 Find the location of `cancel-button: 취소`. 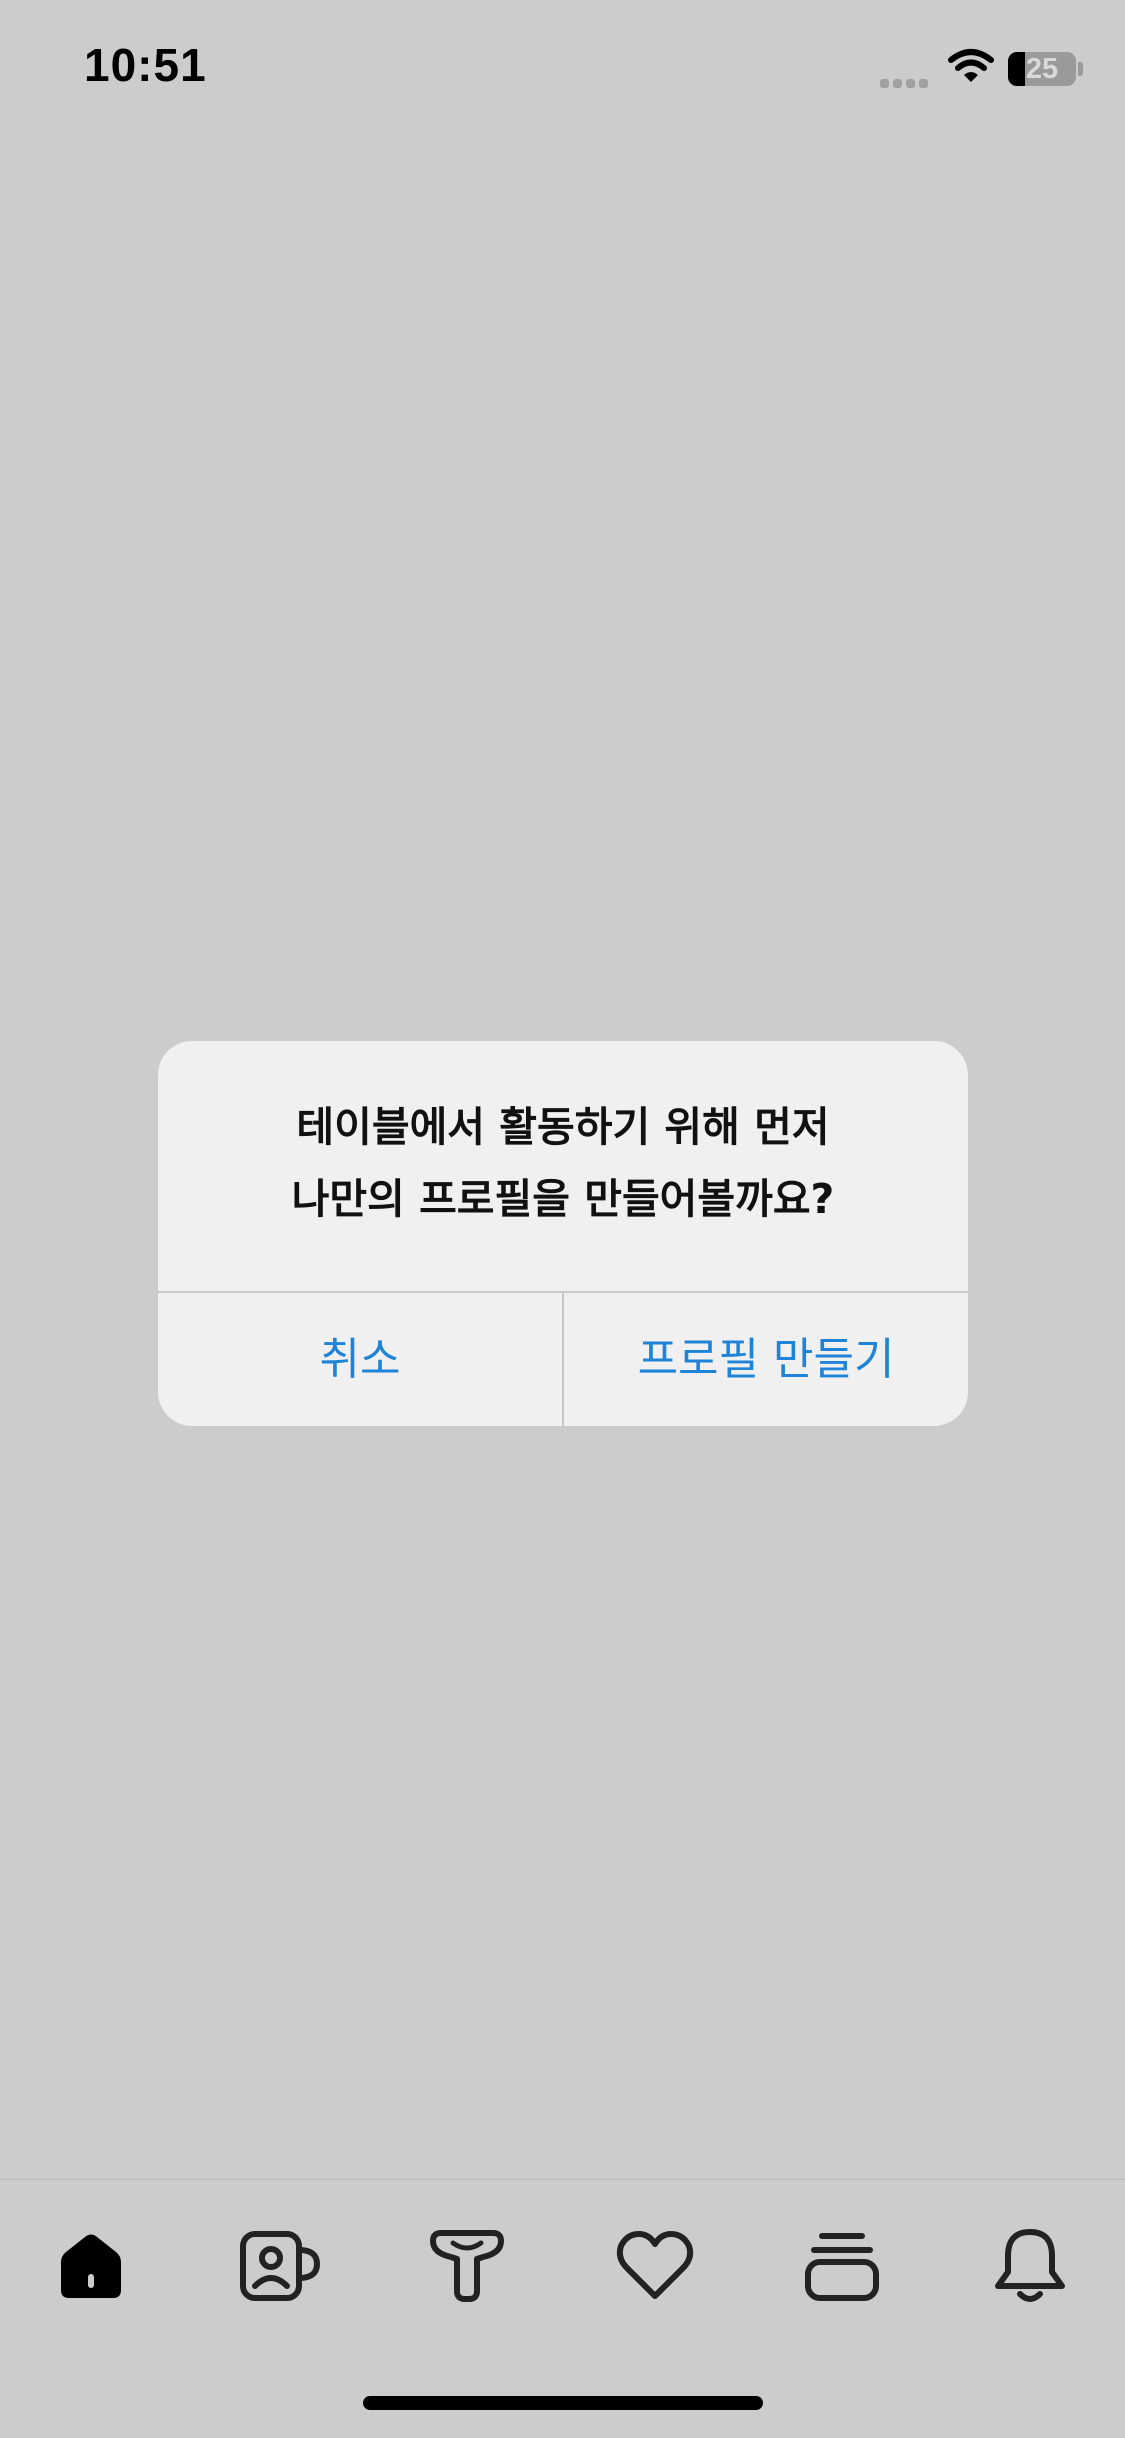

cancel-button: 취소 is located at coordinates (360, 1359).